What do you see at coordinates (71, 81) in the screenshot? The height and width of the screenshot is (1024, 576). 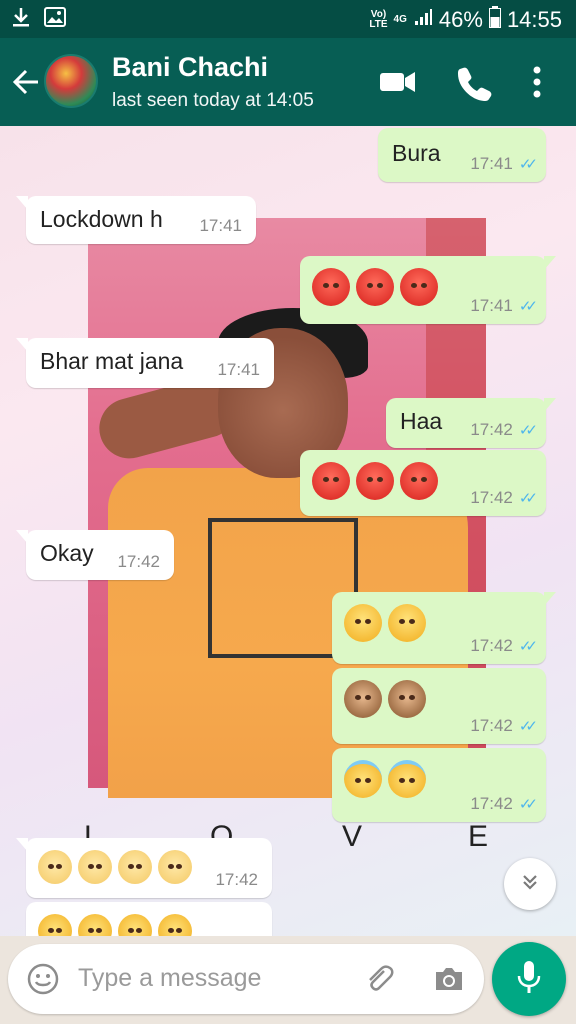 I see `avatar` at bounding box center [71, 81].